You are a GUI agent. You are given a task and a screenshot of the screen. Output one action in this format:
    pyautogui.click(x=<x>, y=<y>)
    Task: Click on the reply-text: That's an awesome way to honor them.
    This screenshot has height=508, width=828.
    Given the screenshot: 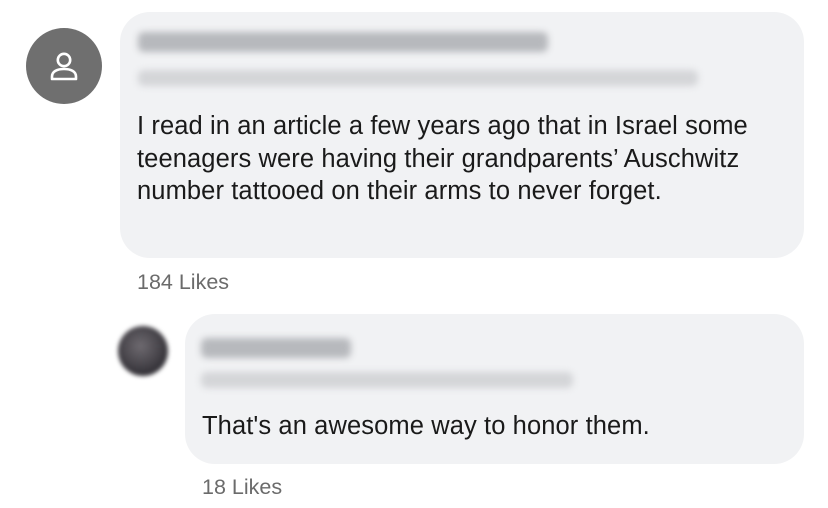 What is the action you would take?
    pyautogui.click(x=426, y=426)
    